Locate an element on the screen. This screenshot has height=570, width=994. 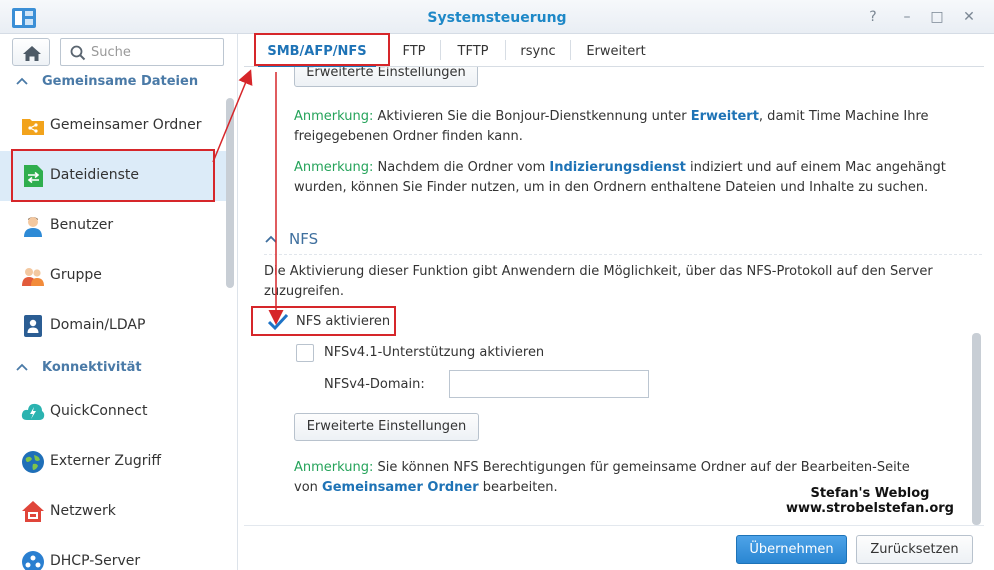
annotation-arrows is located at coordinates (248, 197).